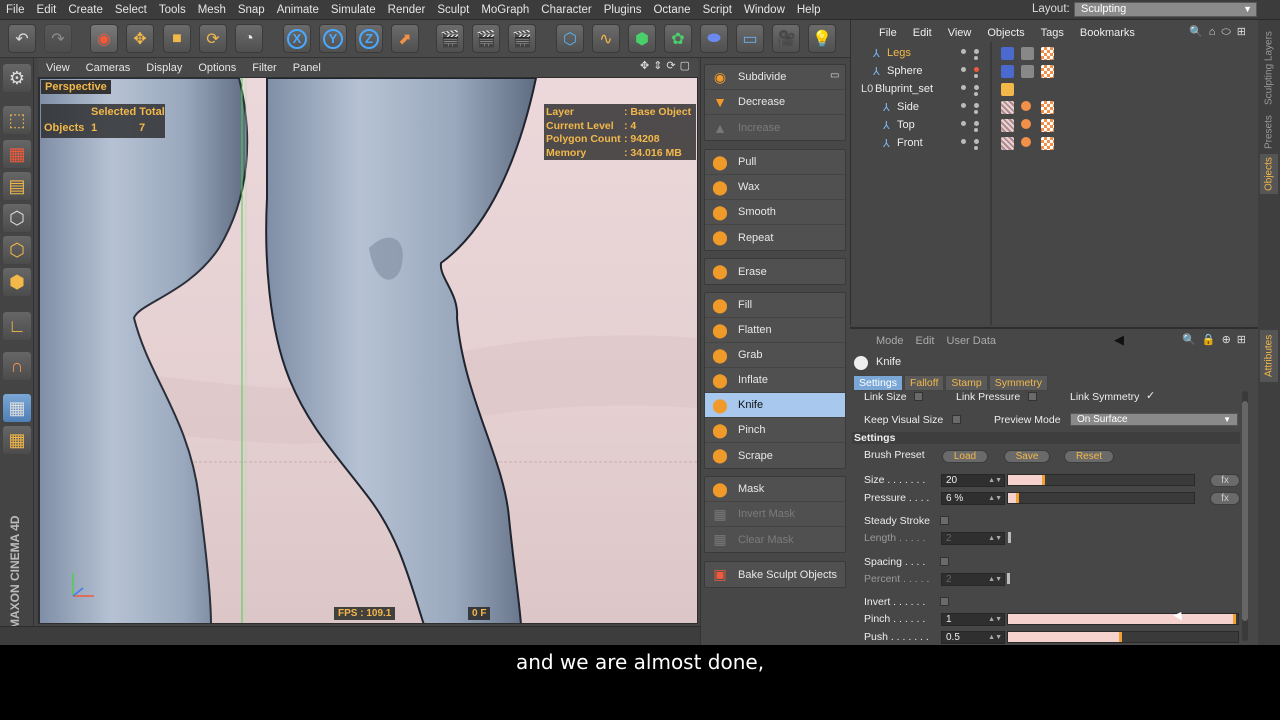  I want to click on tab-objects: Objects, so click(1269, 174).